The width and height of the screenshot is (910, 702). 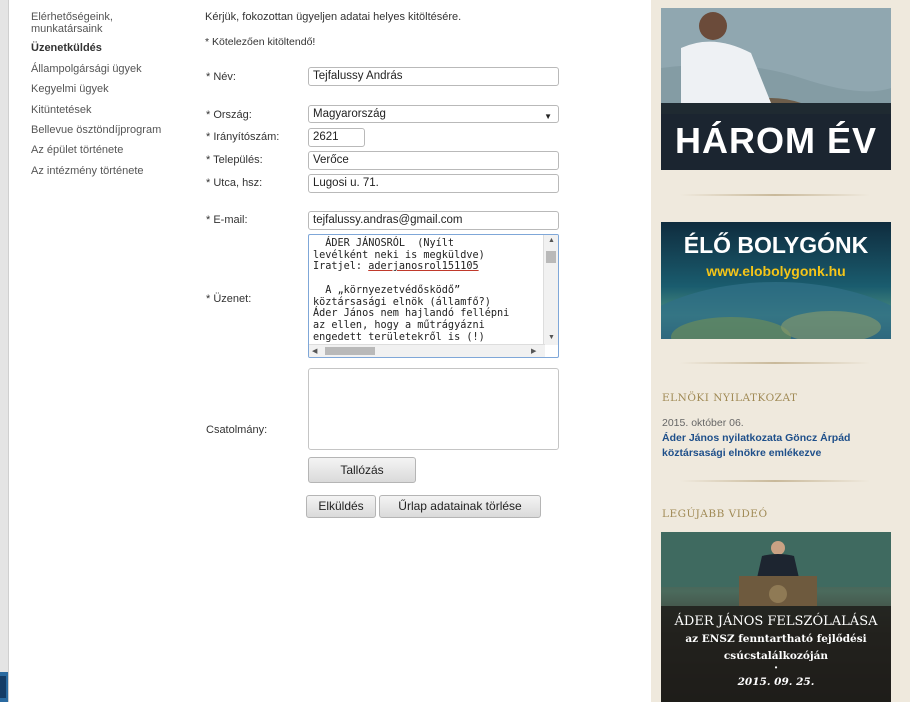 I want to click on sidebar-item-institution-history: Az intézmény története, so click(x=87, y=171).